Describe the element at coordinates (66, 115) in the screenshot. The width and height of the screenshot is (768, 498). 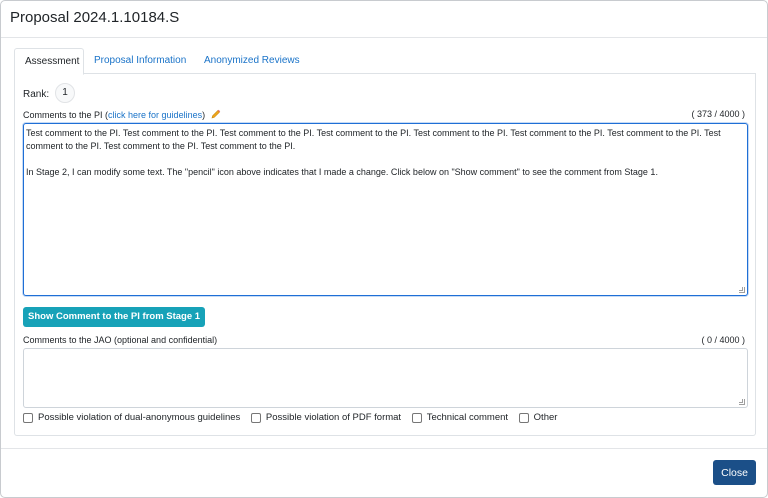
I see `pi-comments-label-text: Comments to the PI (` at that location.